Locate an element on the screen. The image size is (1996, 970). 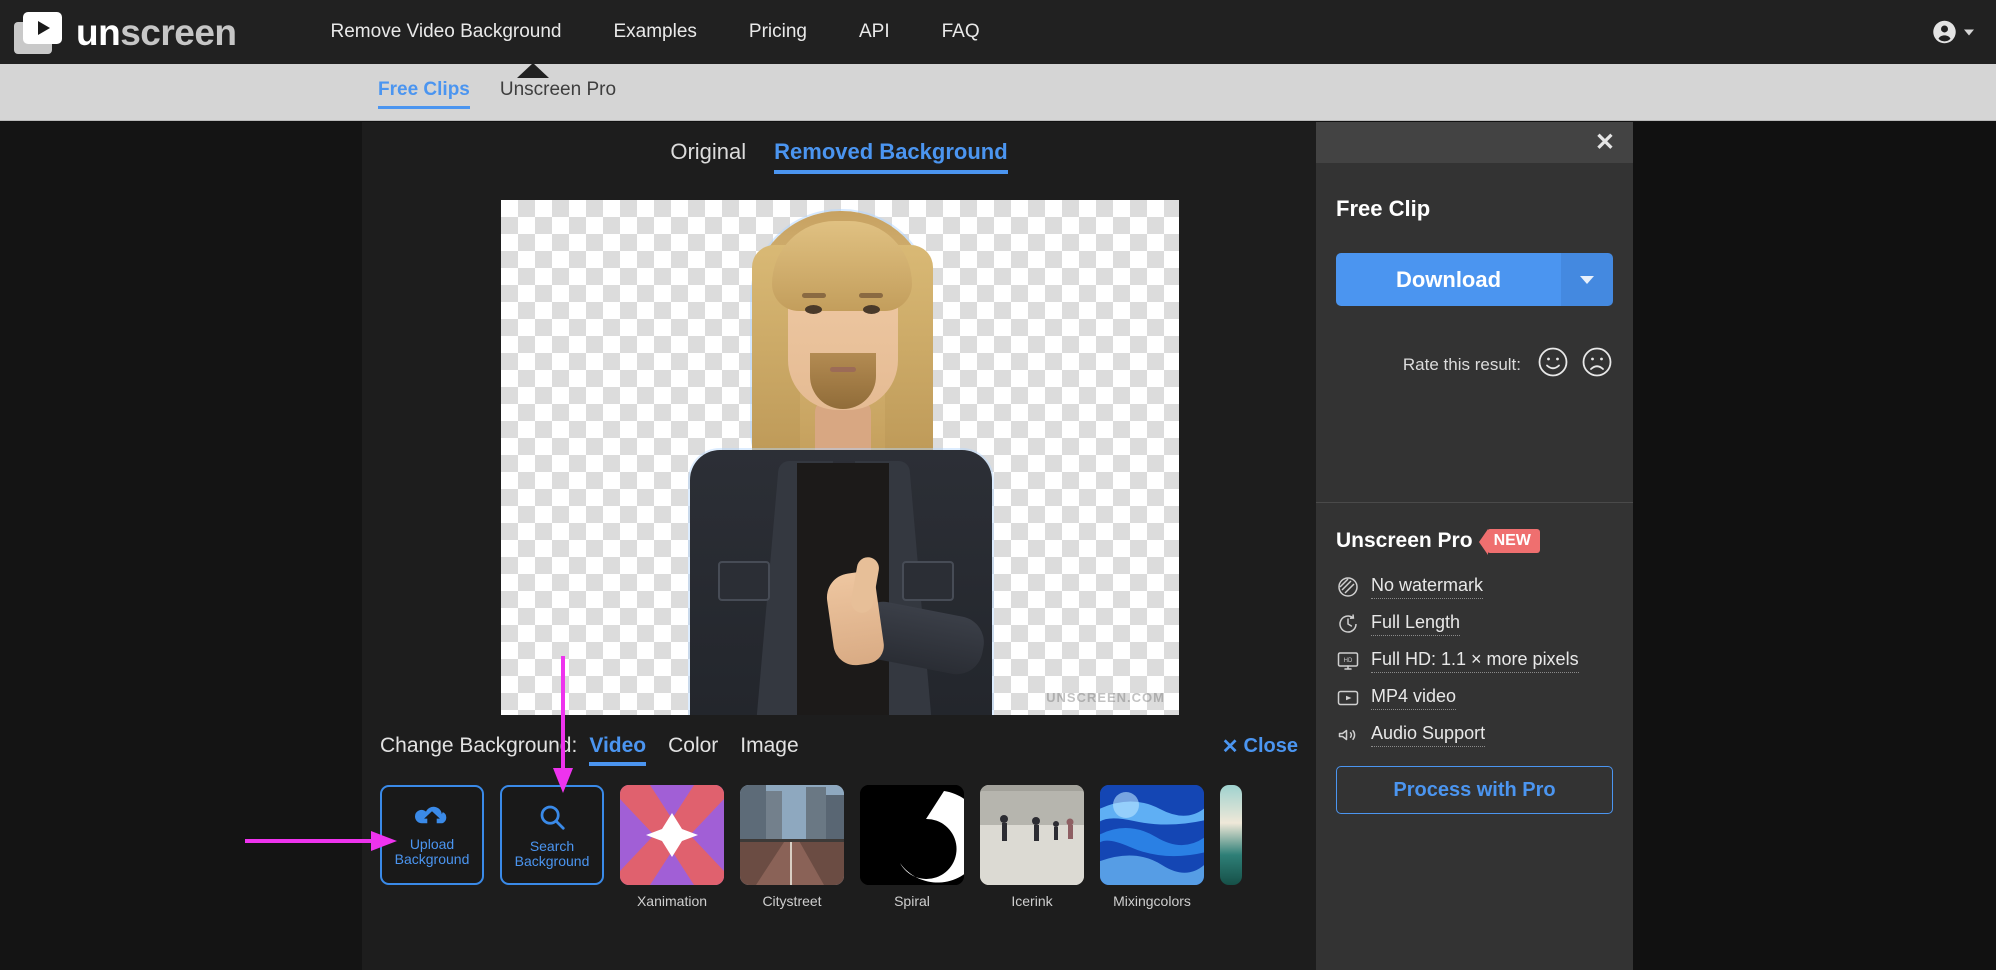
subject-person-image is located at coordinates (840, 460).